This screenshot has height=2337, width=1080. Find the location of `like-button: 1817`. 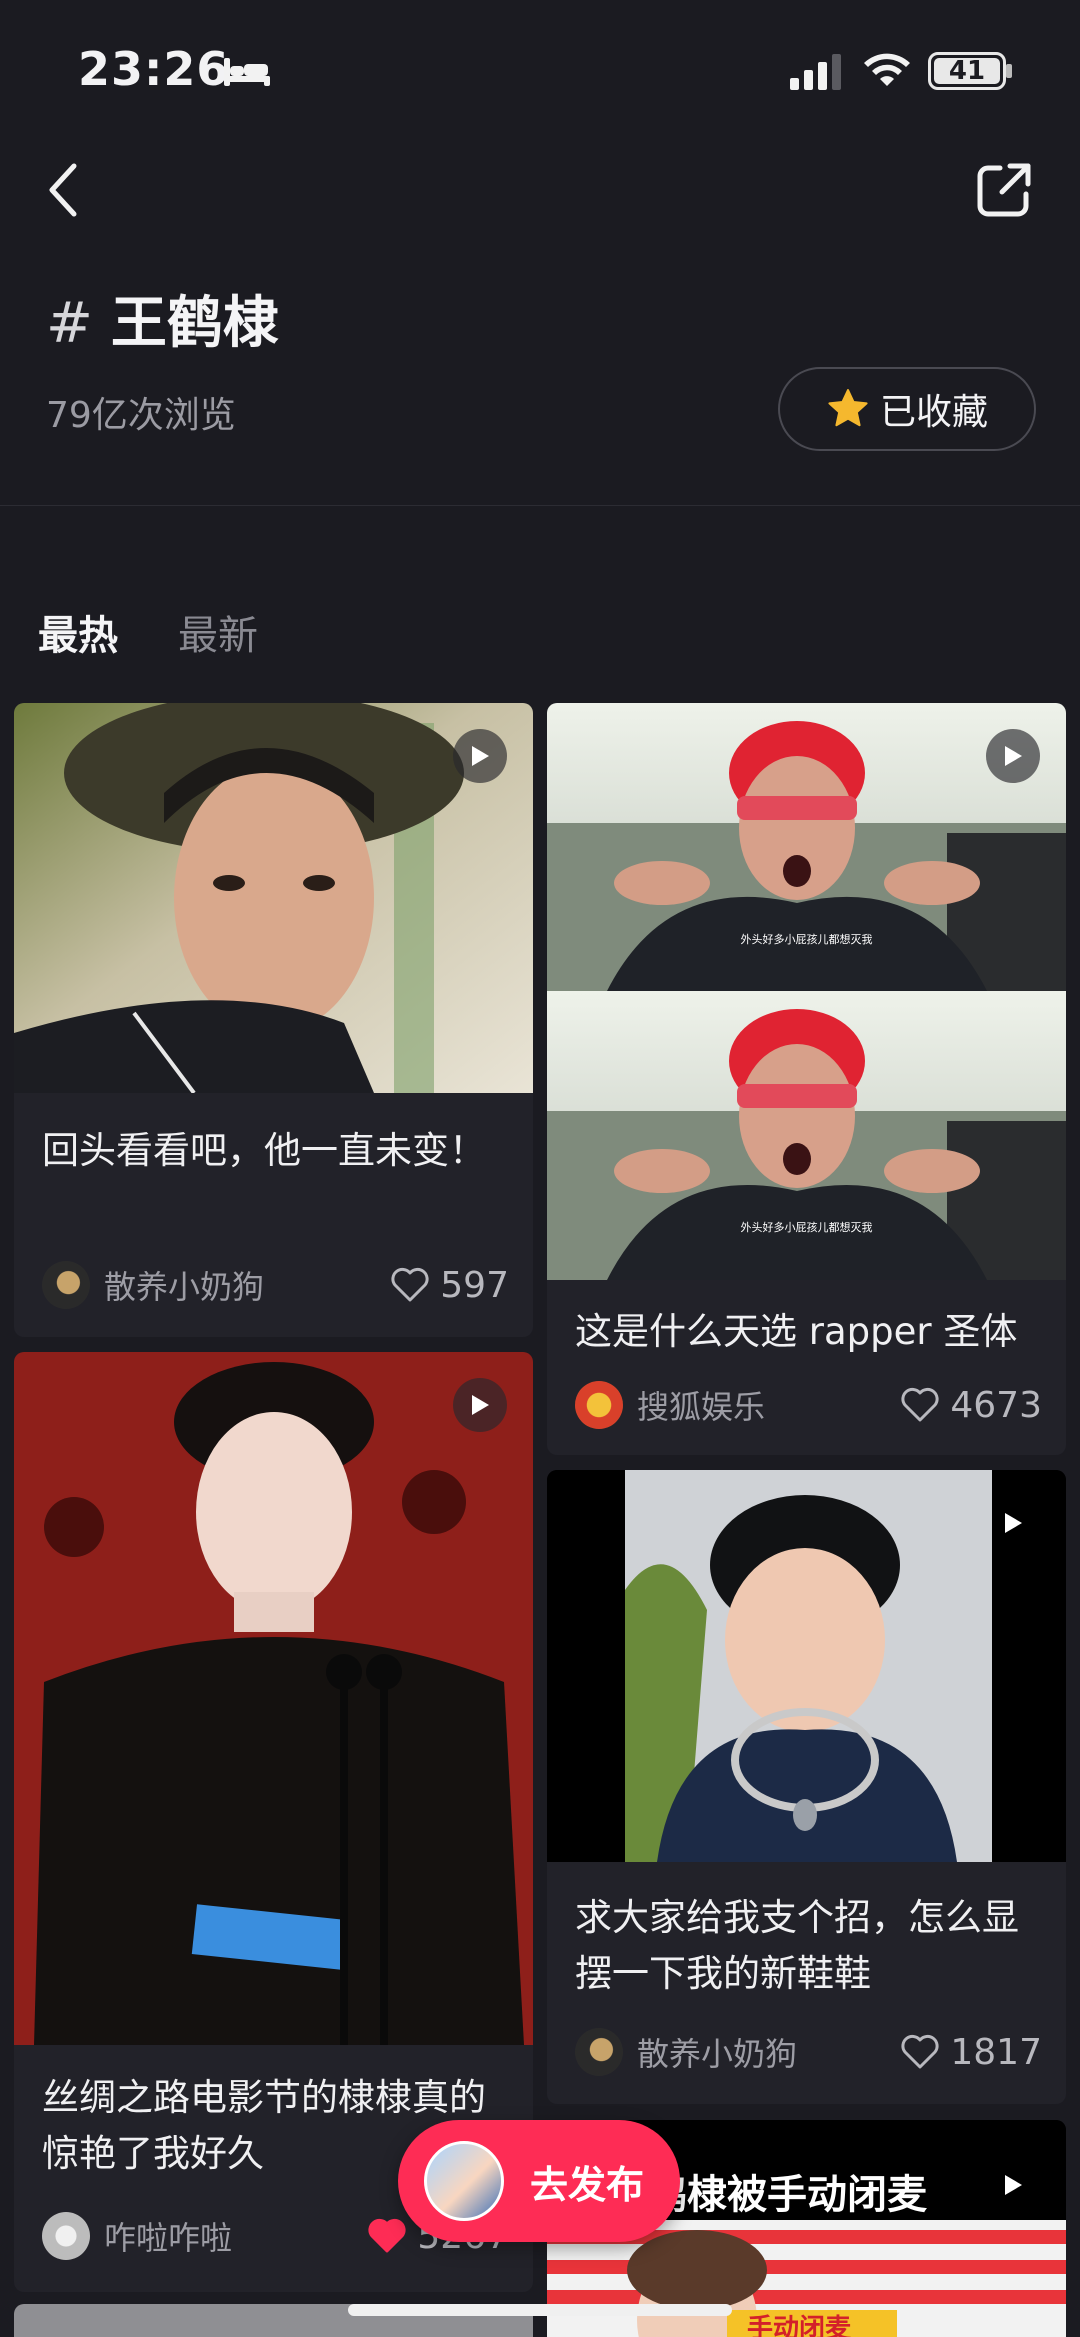

like-button: 1817 is located at coordinates (971, 2052).